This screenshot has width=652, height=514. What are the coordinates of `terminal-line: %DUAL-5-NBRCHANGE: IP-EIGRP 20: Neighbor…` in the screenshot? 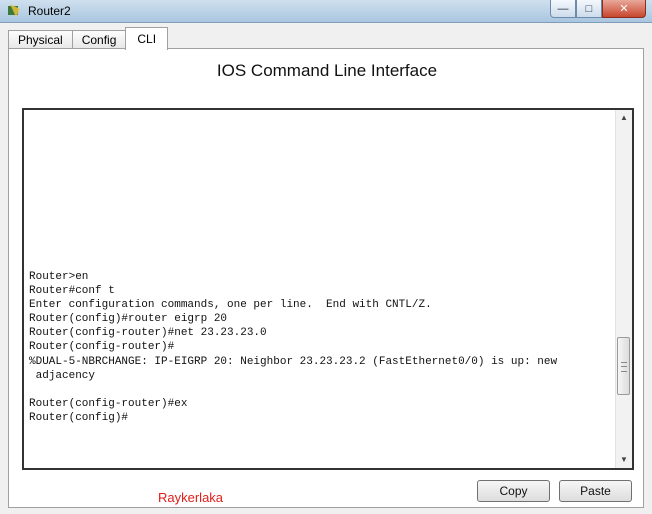 It's located at (293, 361).